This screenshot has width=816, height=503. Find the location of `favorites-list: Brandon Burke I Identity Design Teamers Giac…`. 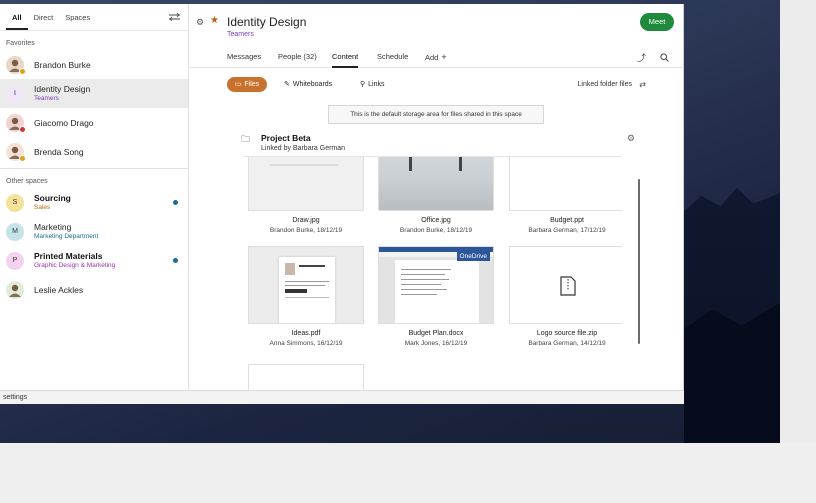

favorites-list: Brandon Burke I Identity Design Teamers Giac… is located at coordinates (94, 108).